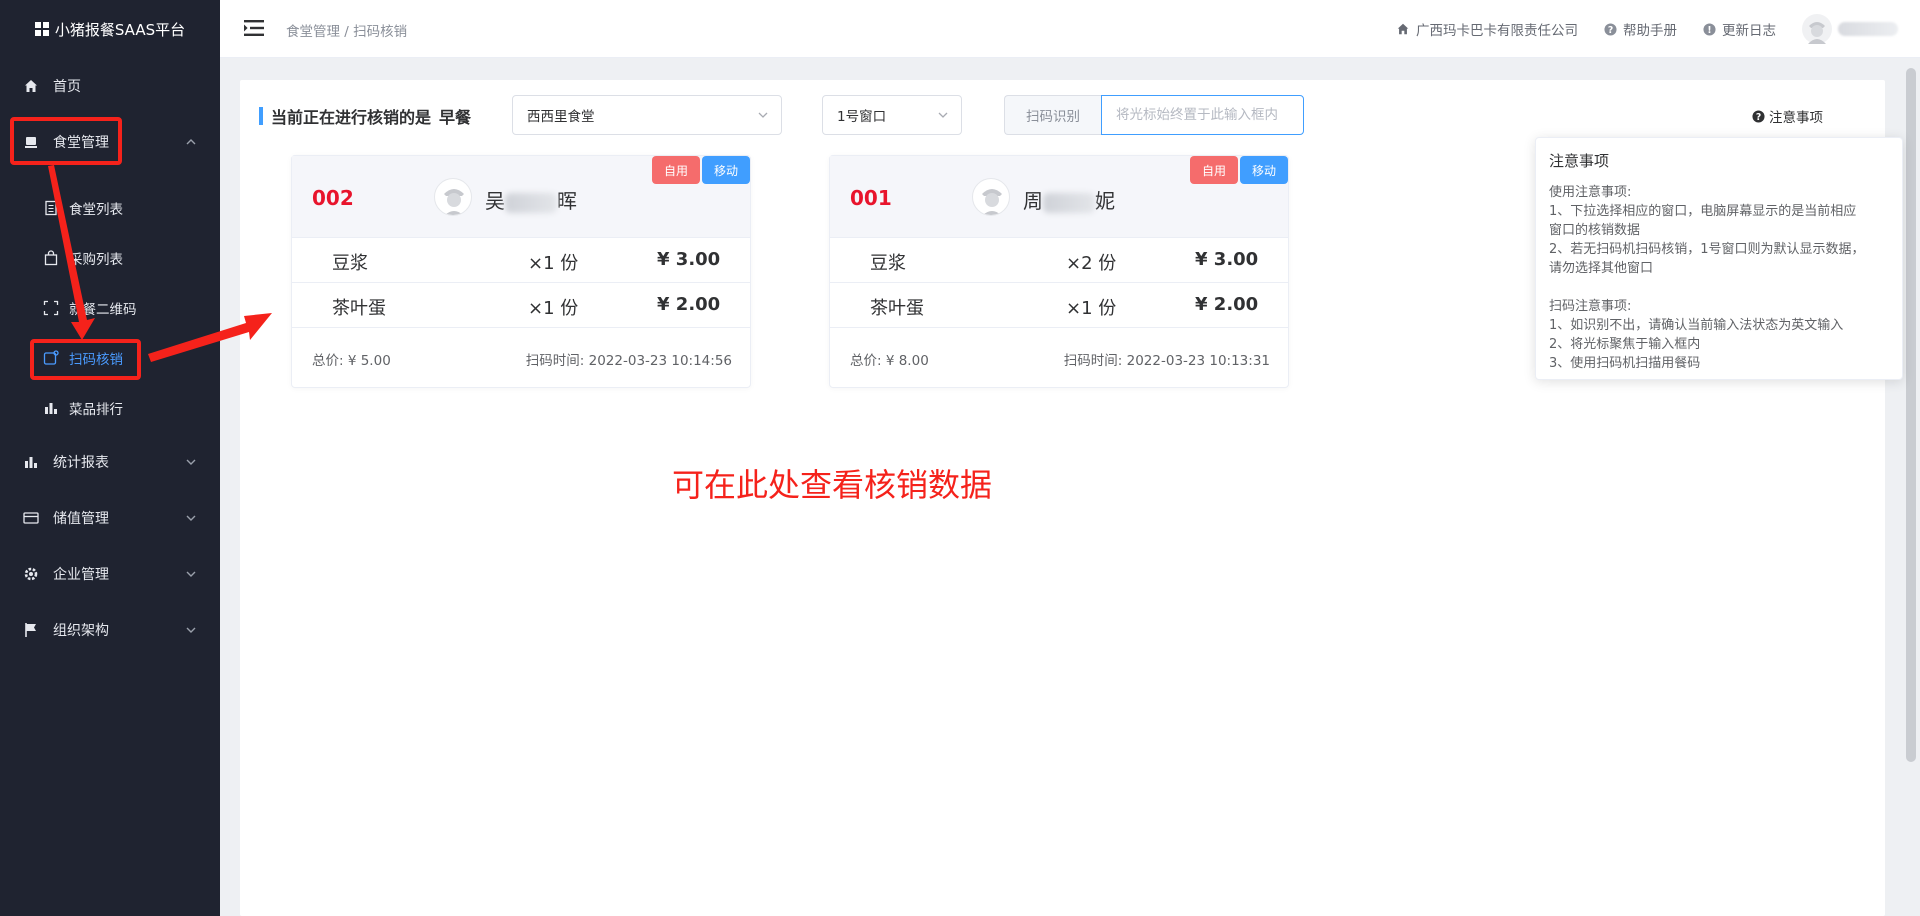 Image resolution: width=1920 pixels, height=916 pixels. I want to click on sidebar-item-label: 首页, so click(67, 87).